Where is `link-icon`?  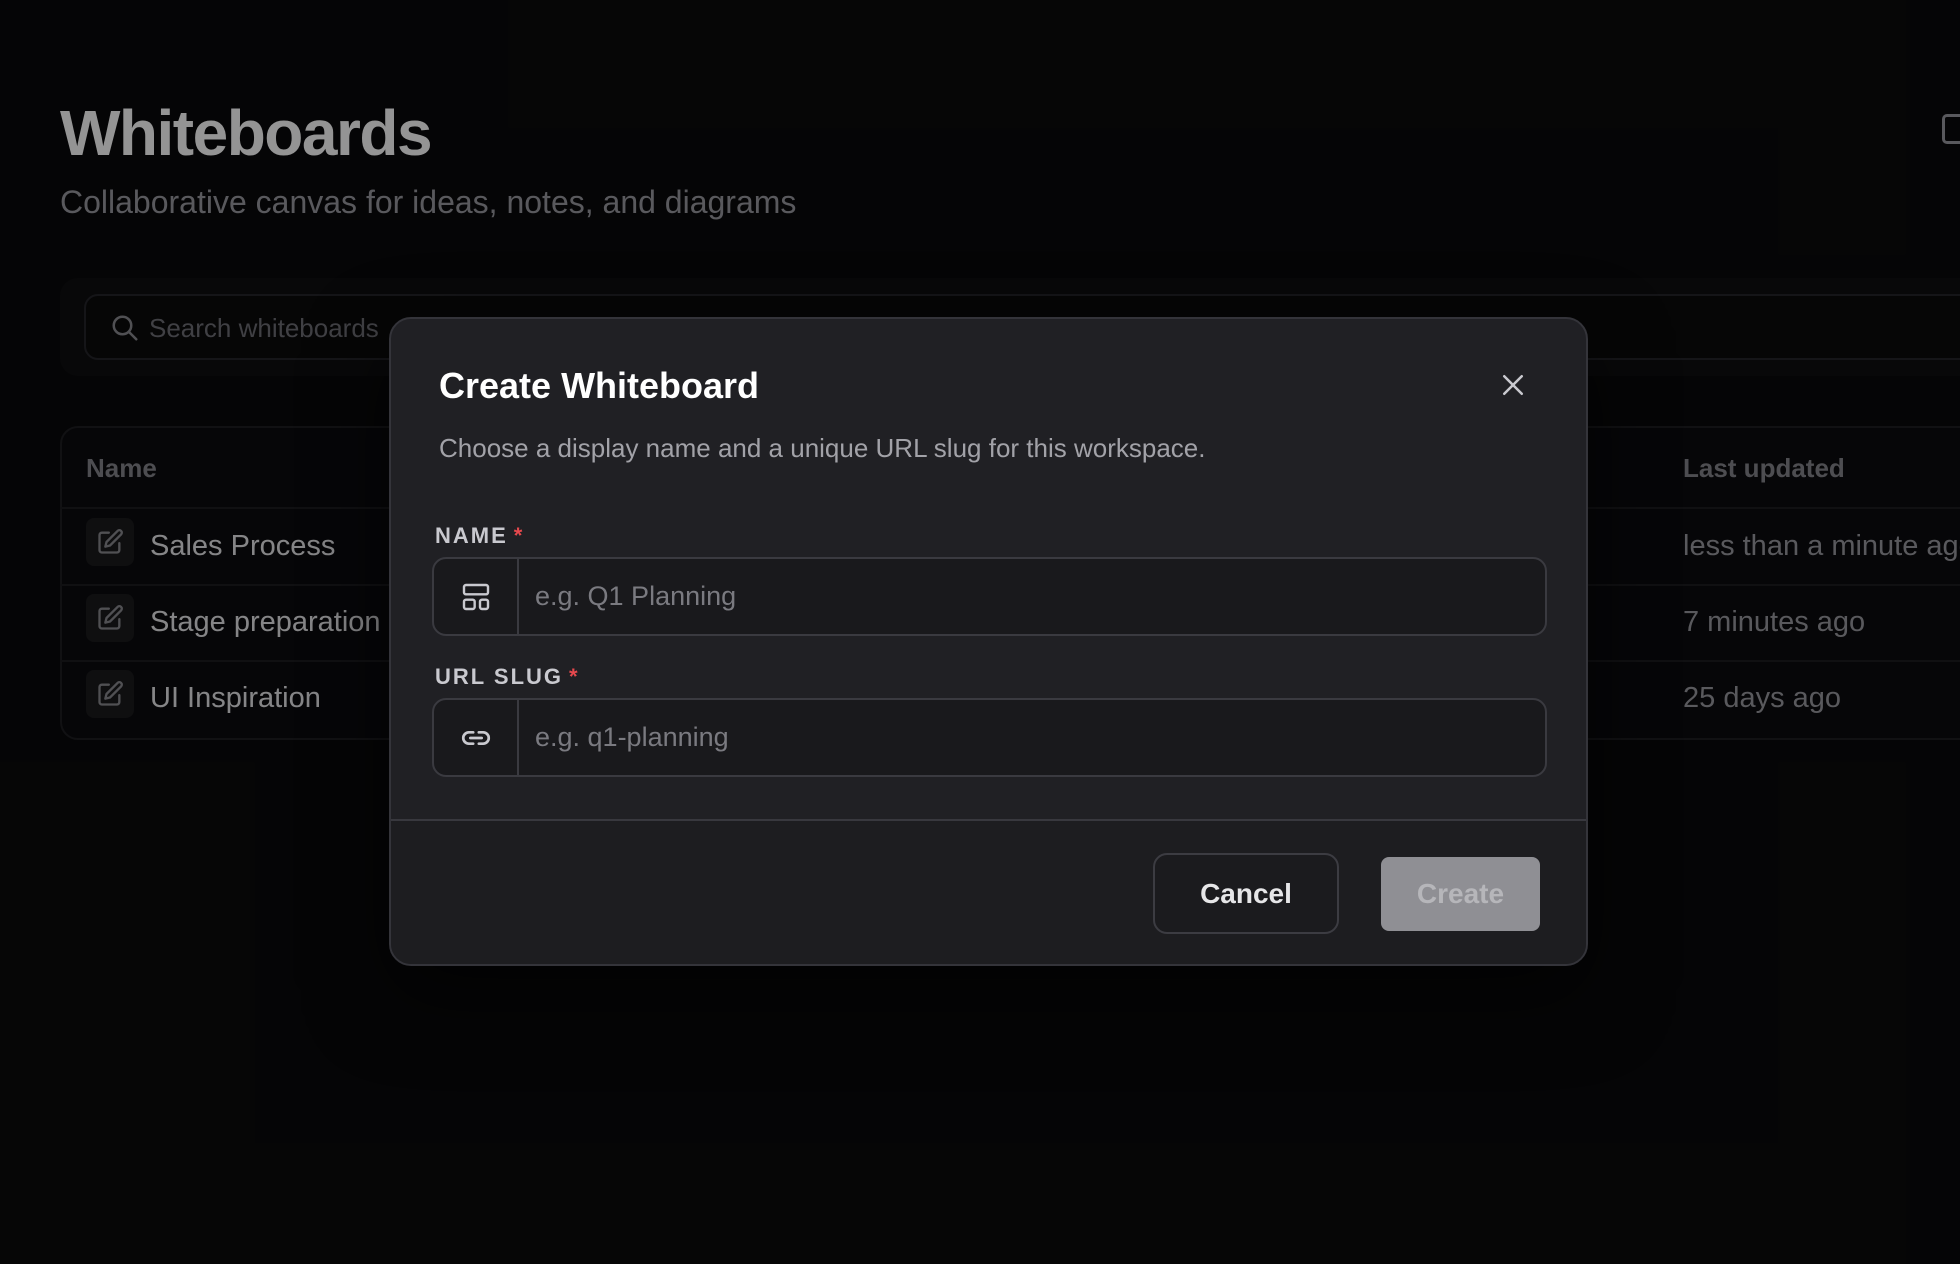
link-icon is located at coordinates (476, 737).